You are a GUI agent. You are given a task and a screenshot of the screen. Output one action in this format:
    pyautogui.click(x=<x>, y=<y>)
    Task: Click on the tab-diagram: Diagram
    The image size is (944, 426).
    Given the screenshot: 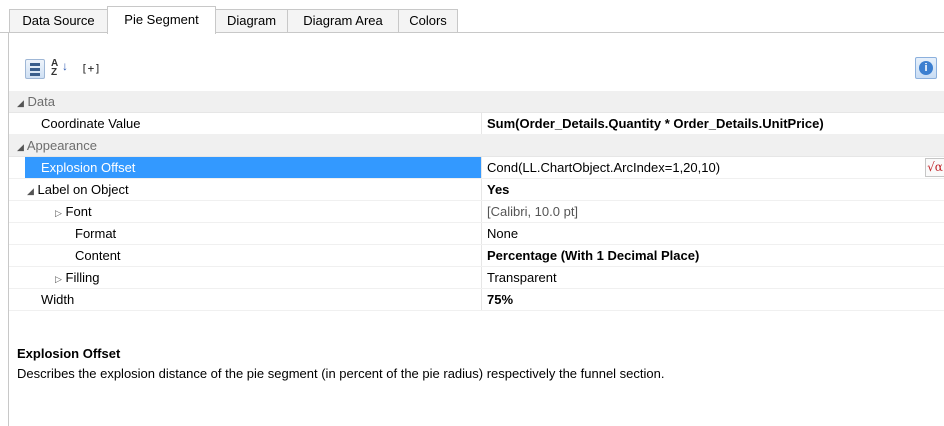 What is the action you would take?
    pyautogui.click(x=251, y=20)
    